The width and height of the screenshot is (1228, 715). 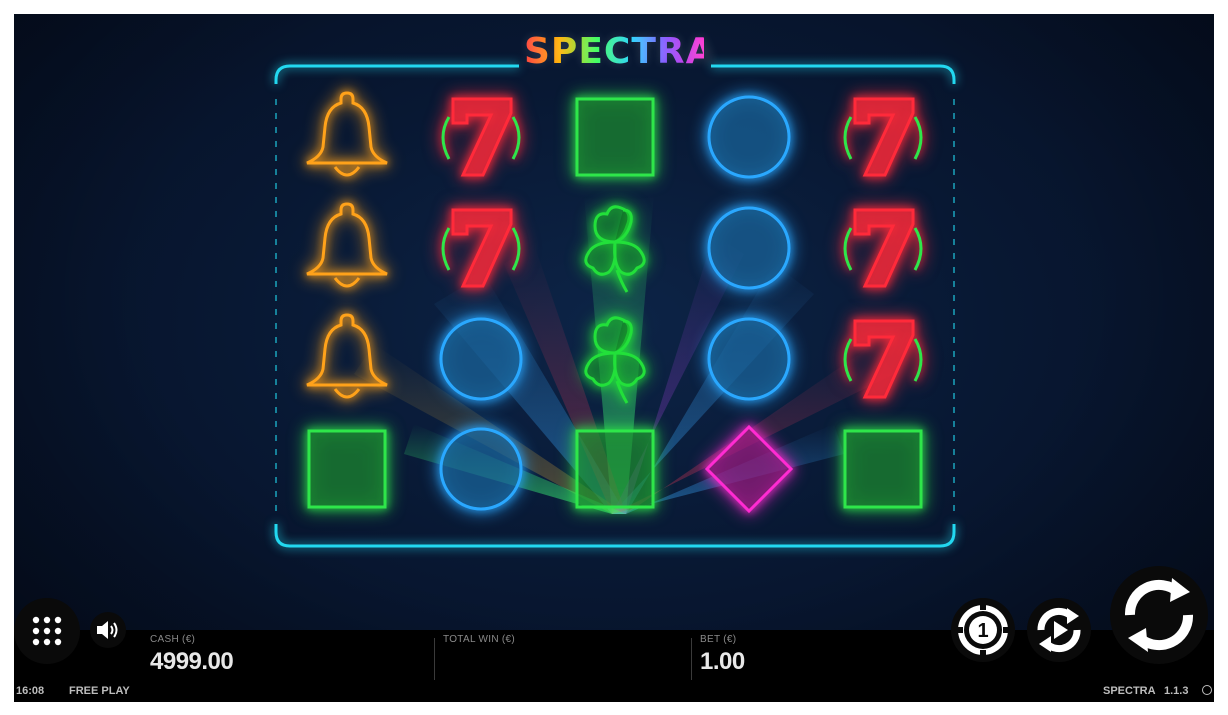 I want to click on version: 1.1.3, so click(x=1176, y=691).